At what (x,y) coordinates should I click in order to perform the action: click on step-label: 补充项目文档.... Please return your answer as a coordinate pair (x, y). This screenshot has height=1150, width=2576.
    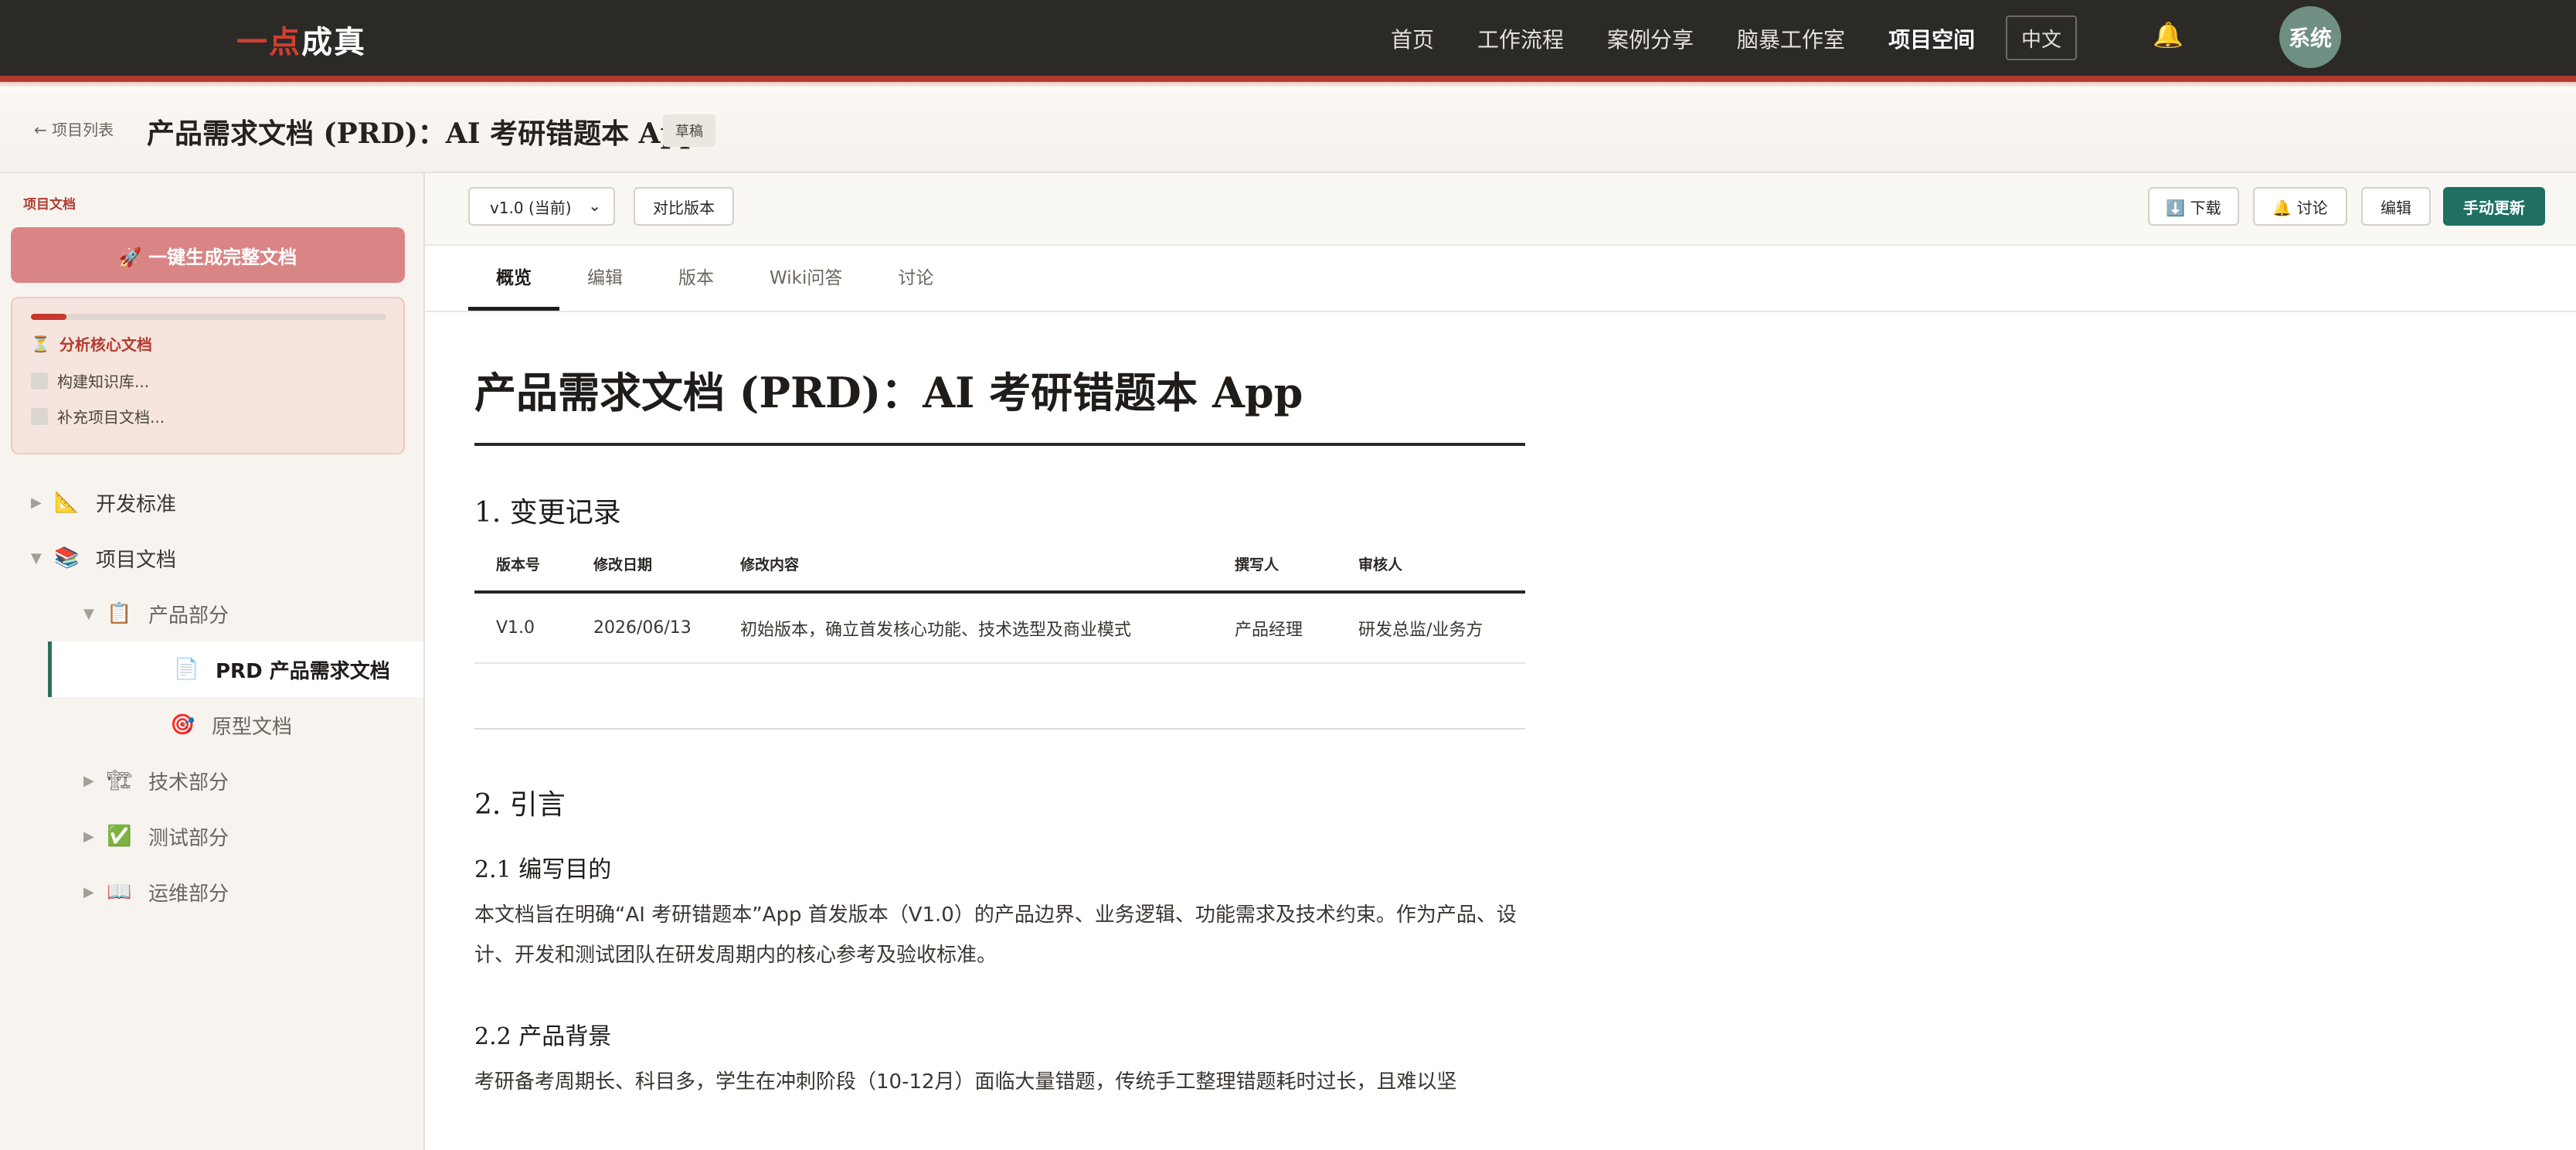
    Looking at the image, I should click on (111, 417).